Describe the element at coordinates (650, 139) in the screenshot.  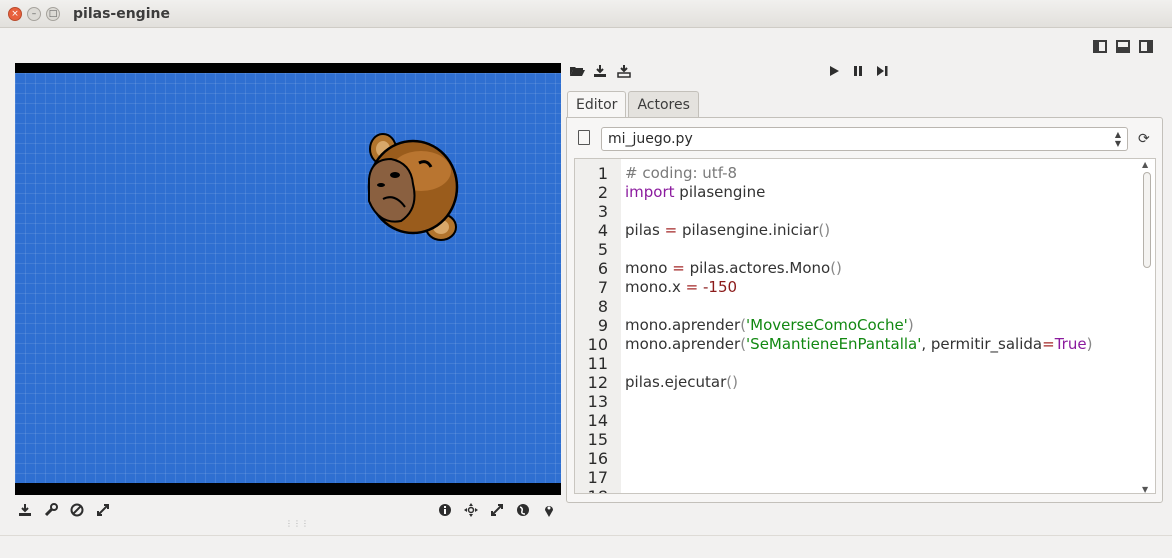
I see `file-select-value: mi_juego.py` at that location.